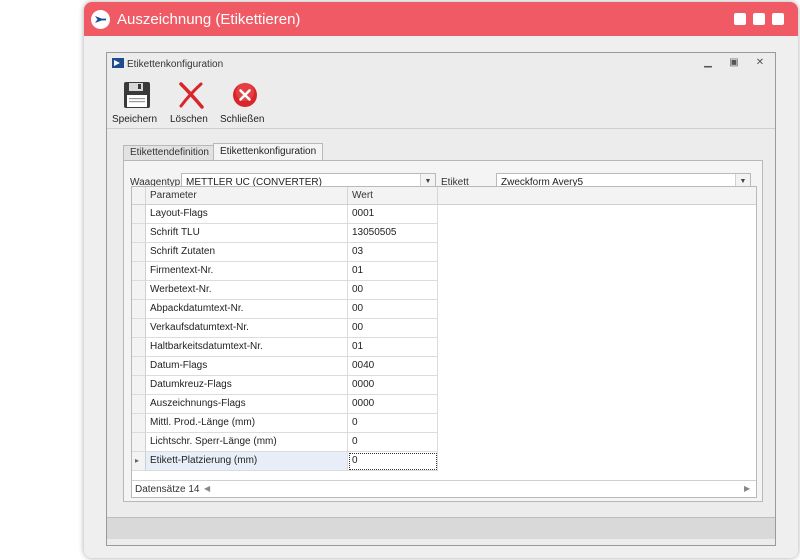 The width and height of the screenshot is (800, 560). Describe the element at coordinates (393, 252) in the screenshot. I see `value-cell: 03` at that location.